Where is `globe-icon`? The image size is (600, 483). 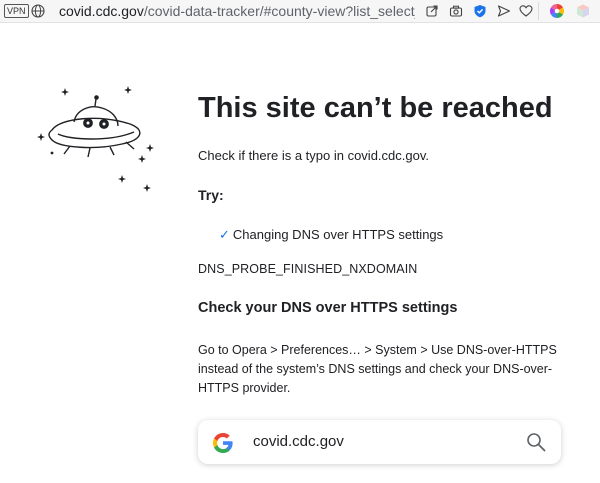 globe-icon is located at coordinates (38, 11).